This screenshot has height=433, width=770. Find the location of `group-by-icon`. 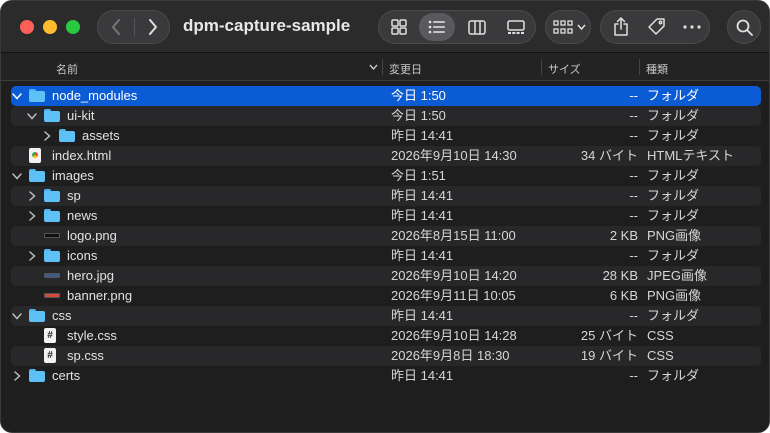

group-by-icon is located at coordinates (563, 27).